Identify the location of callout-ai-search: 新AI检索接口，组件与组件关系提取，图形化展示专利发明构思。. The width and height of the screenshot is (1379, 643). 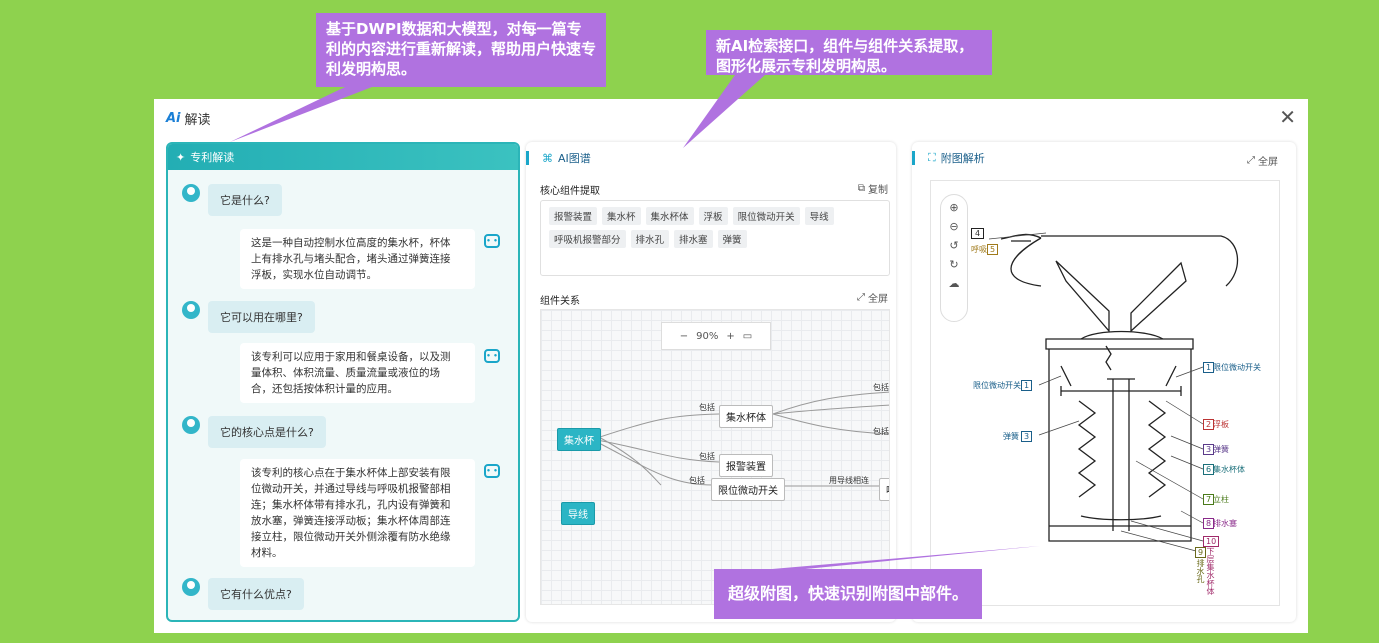
(849, 52).